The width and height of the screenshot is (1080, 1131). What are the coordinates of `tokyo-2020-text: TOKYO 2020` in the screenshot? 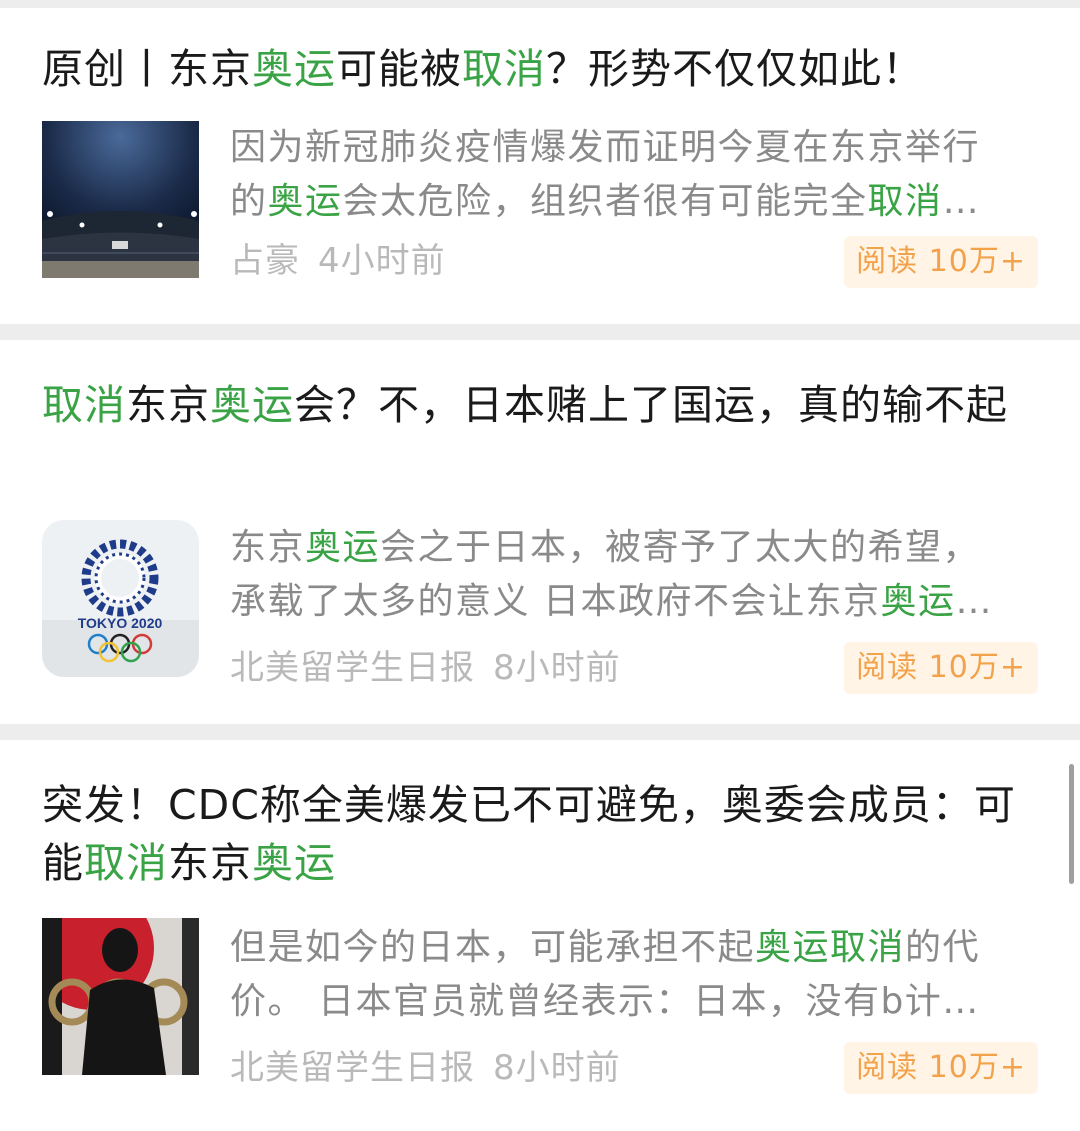 It's located at (120, 623).